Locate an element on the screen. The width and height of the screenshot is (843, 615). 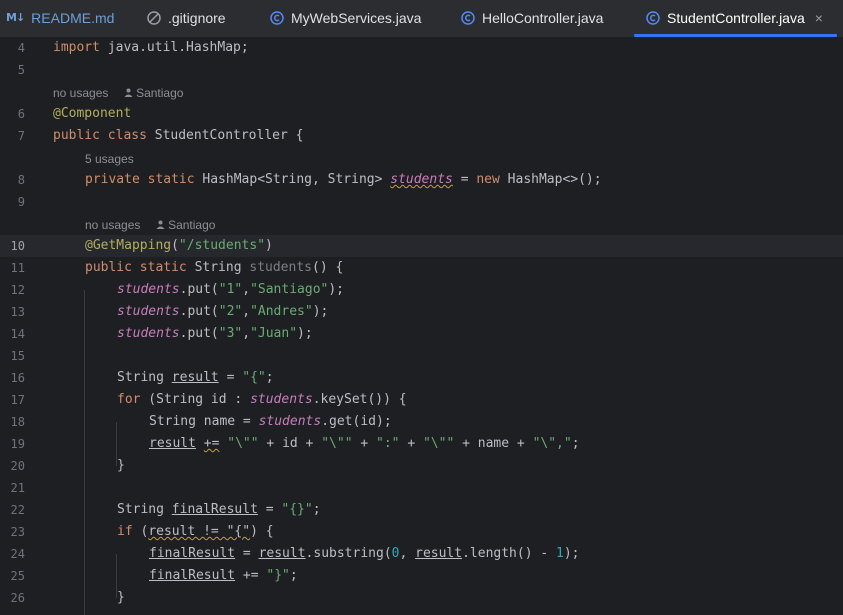
string-literal: "\"," is located at coordinates (552, 443).